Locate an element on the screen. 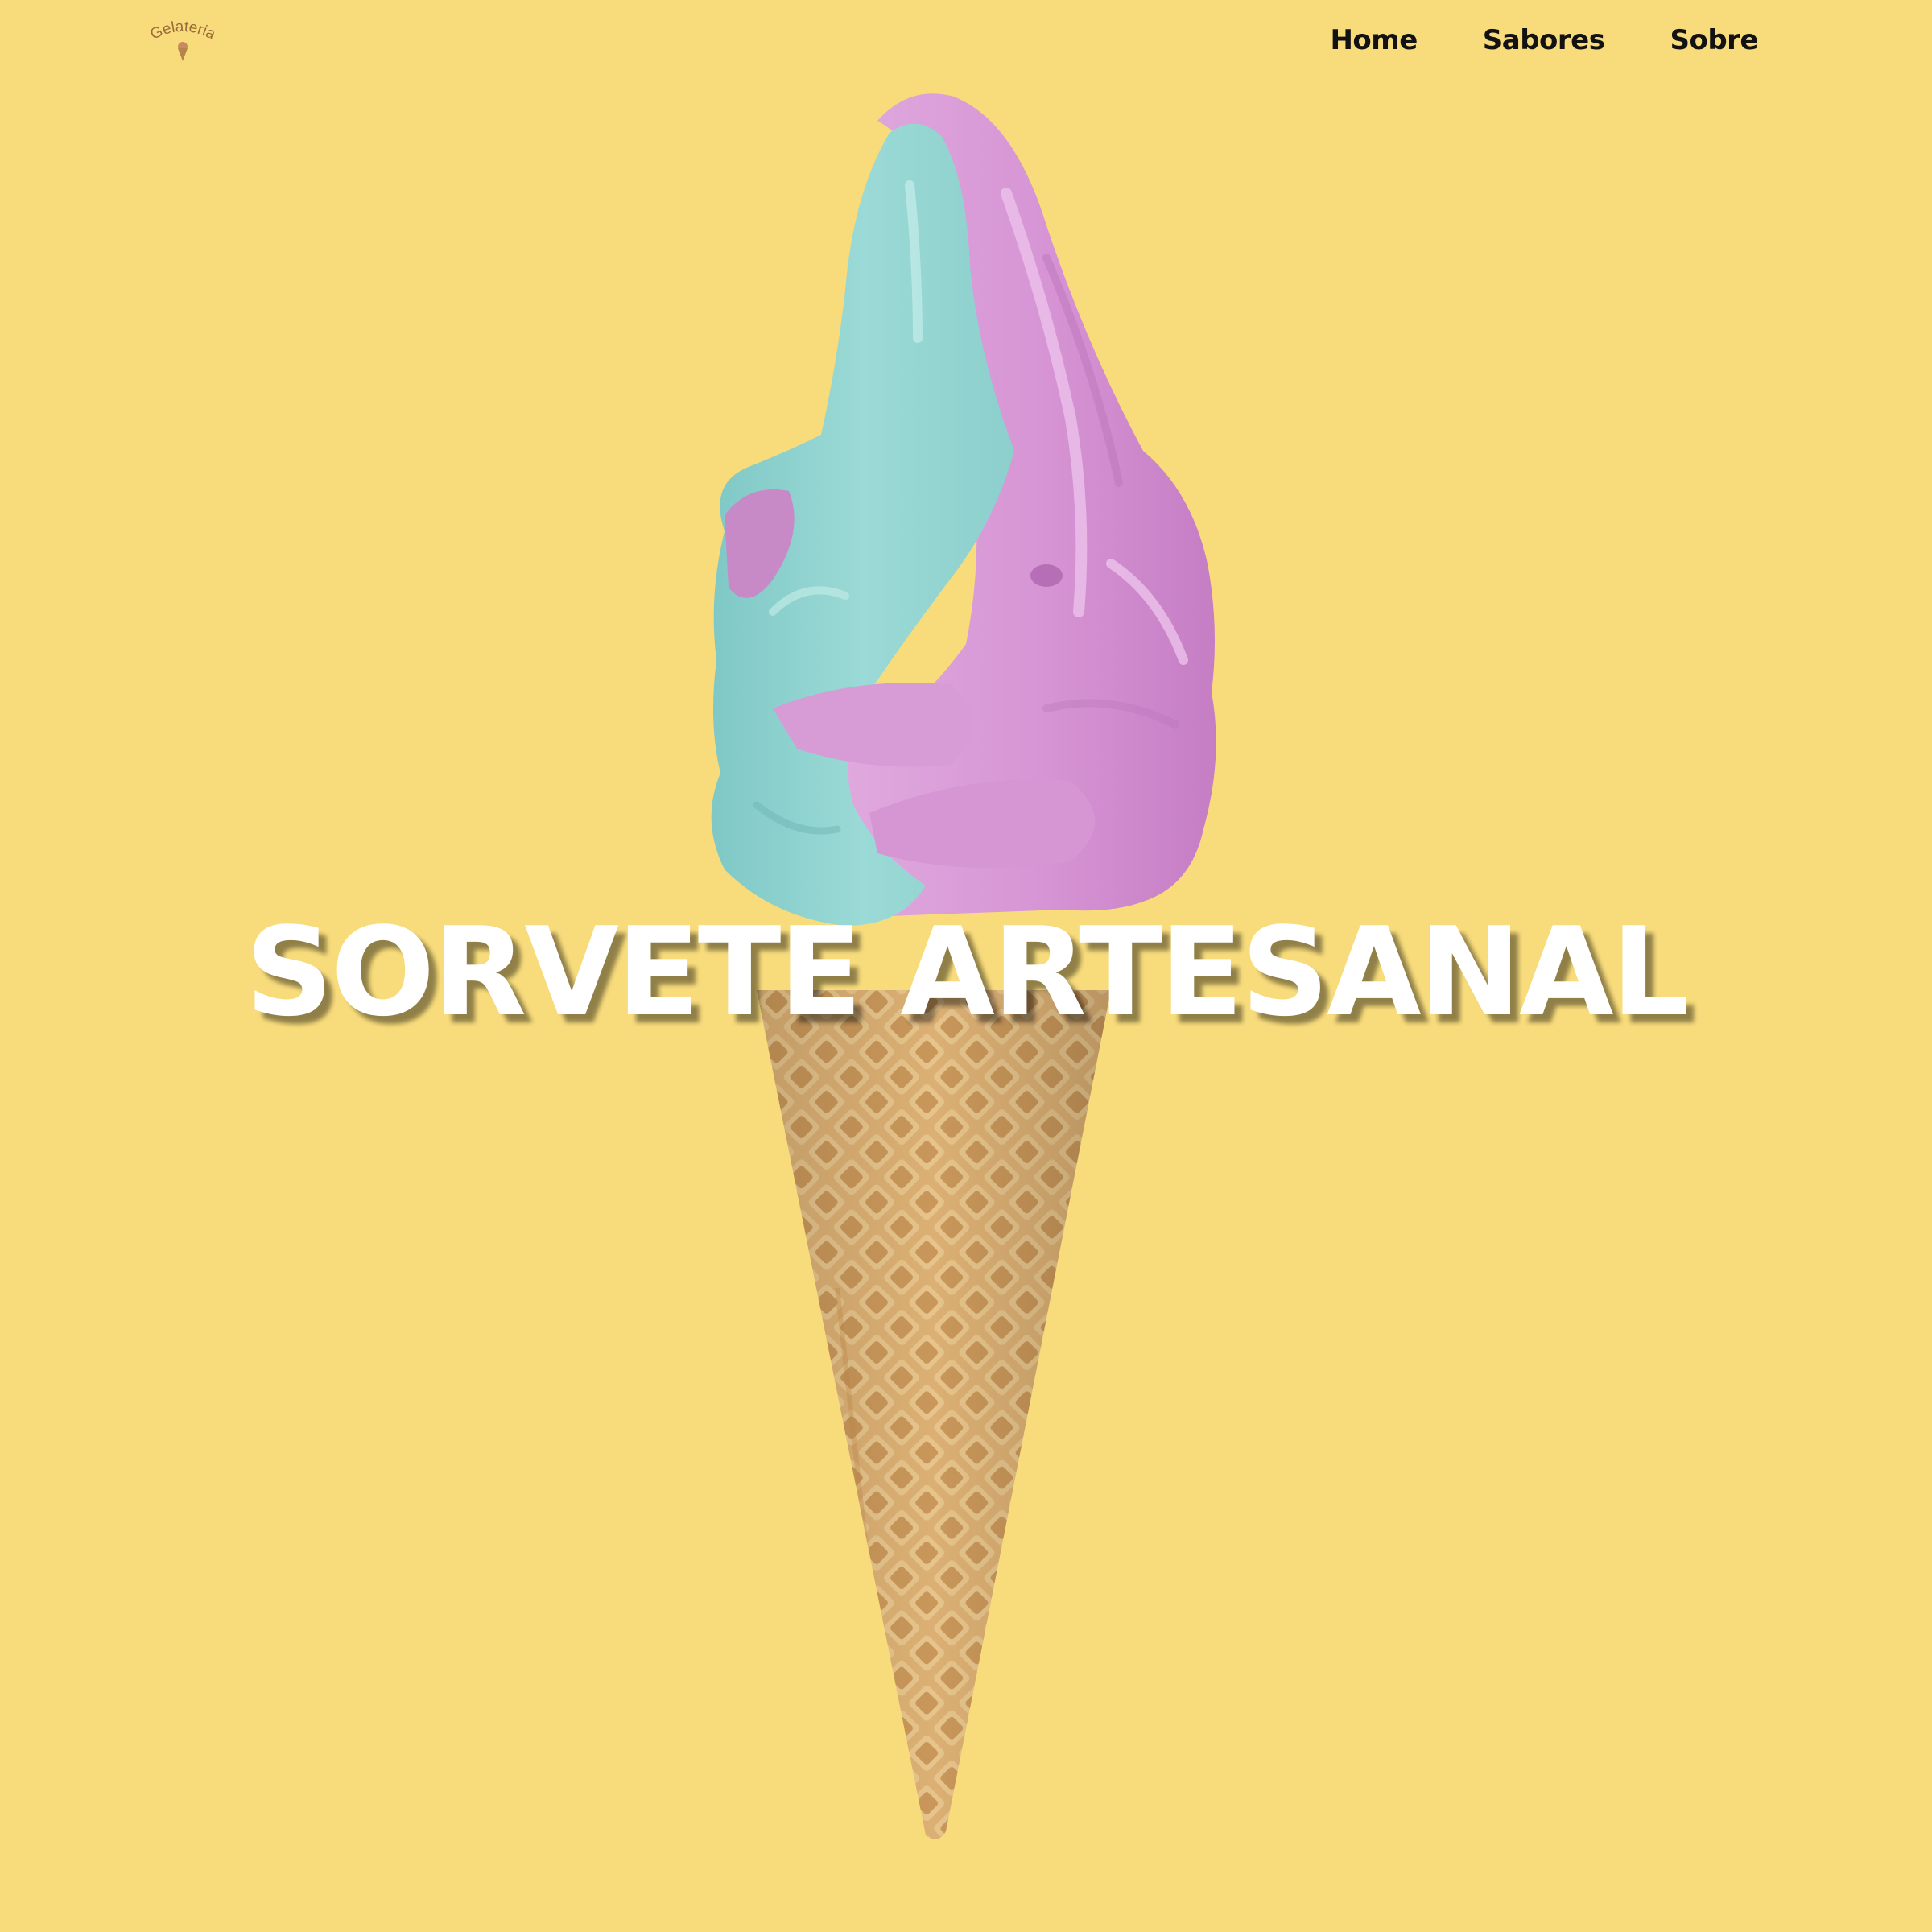 Image resolution: width=1932 pixels, height=1932 pixels. main-nav: Home Sabores Sobre is located at coordinates (1544, 40).